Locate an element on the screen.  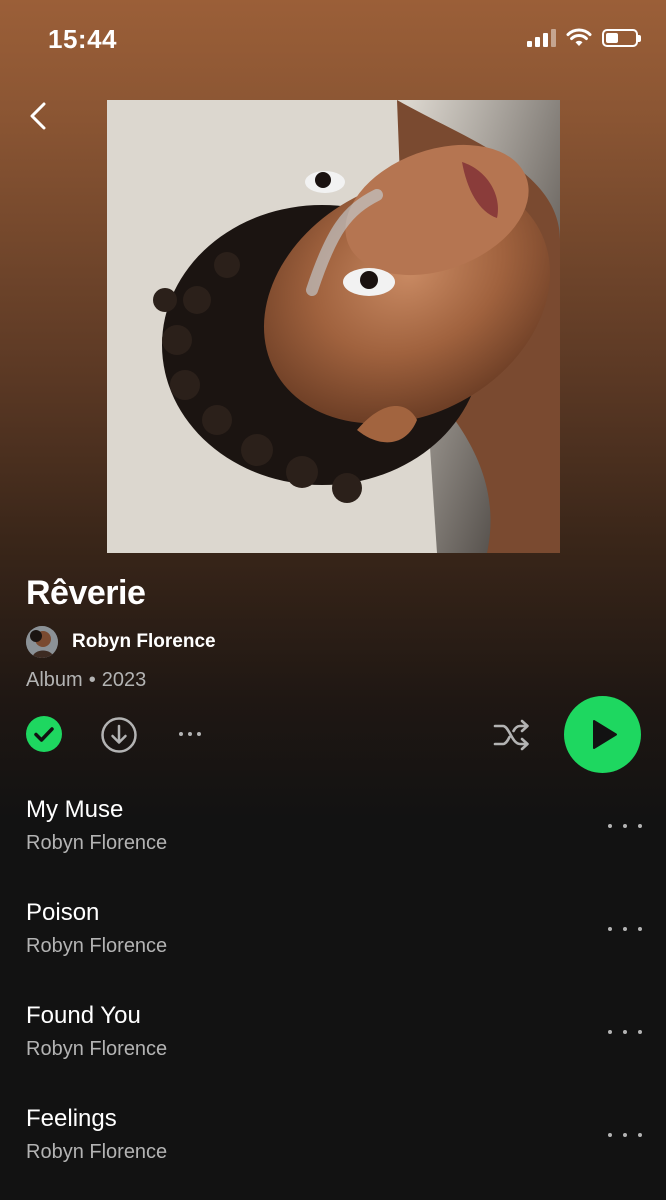
download-button is located at coordinates (119, 735).